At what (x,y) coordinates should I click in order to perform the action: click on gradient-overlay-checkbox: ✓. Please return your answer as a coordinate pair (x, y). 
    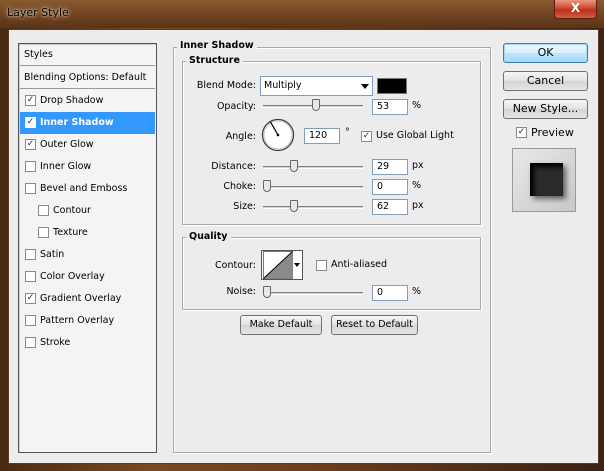
    Looking at the image, I should click on (30, 298).